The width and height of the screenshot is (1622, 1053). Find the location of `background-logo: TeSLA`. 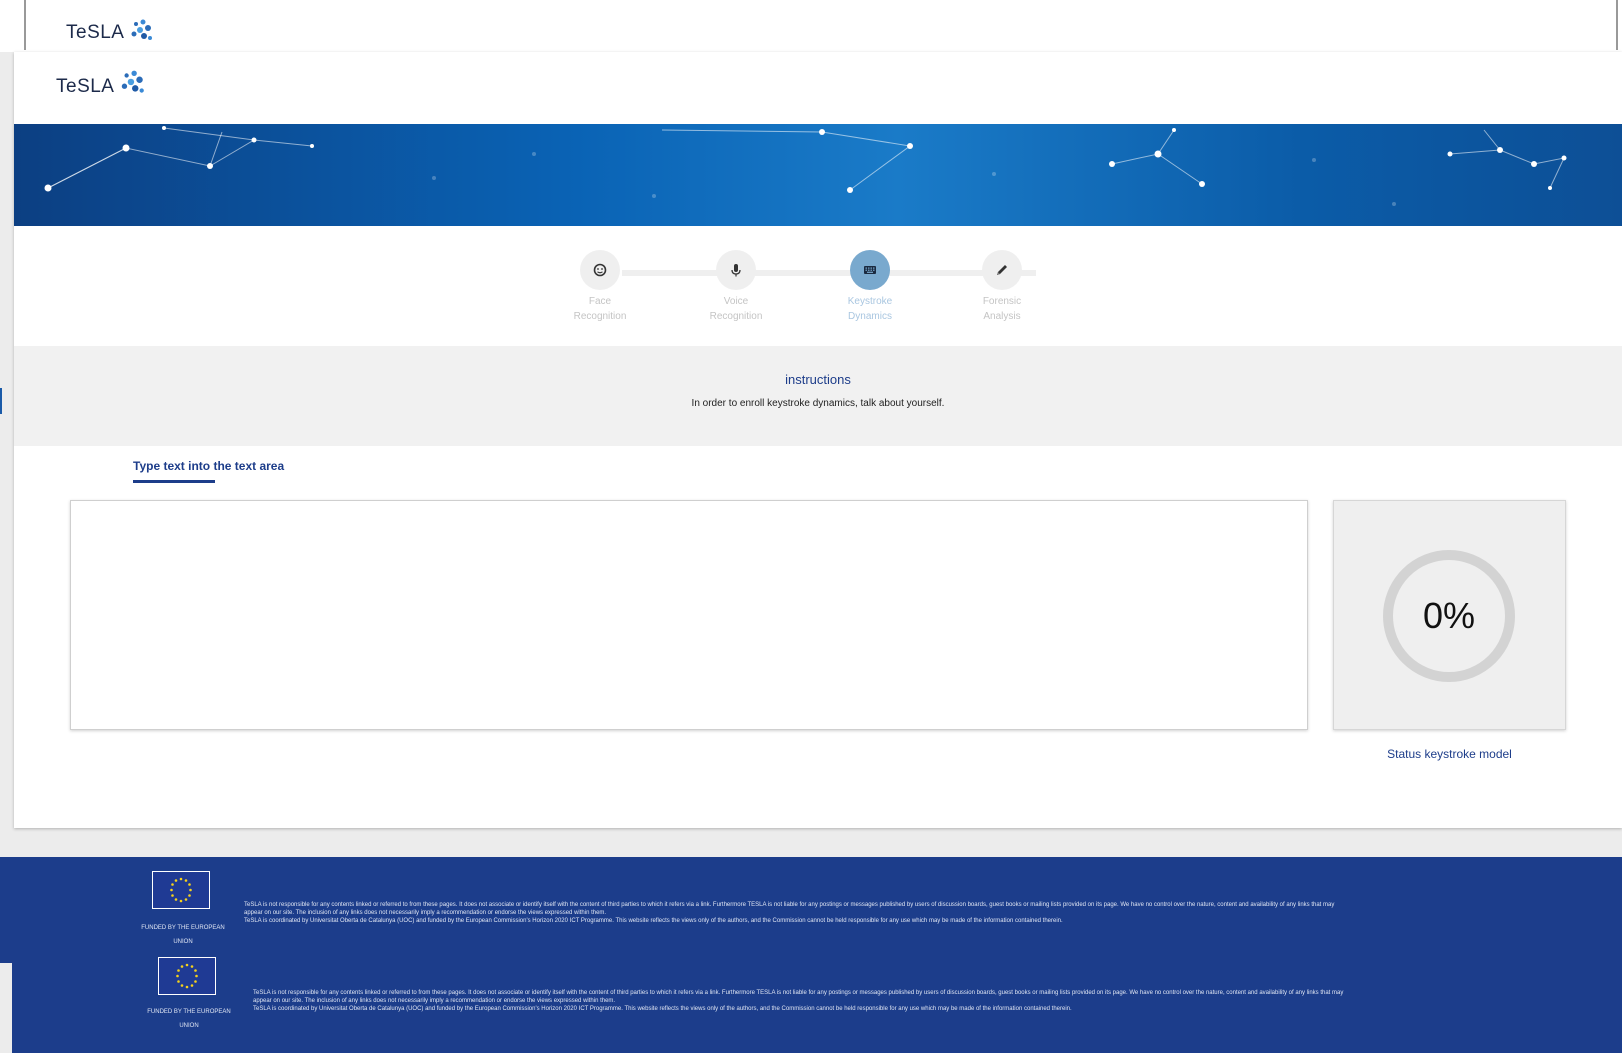

background-logo: TeSLA is located at coordinates (110, 31).